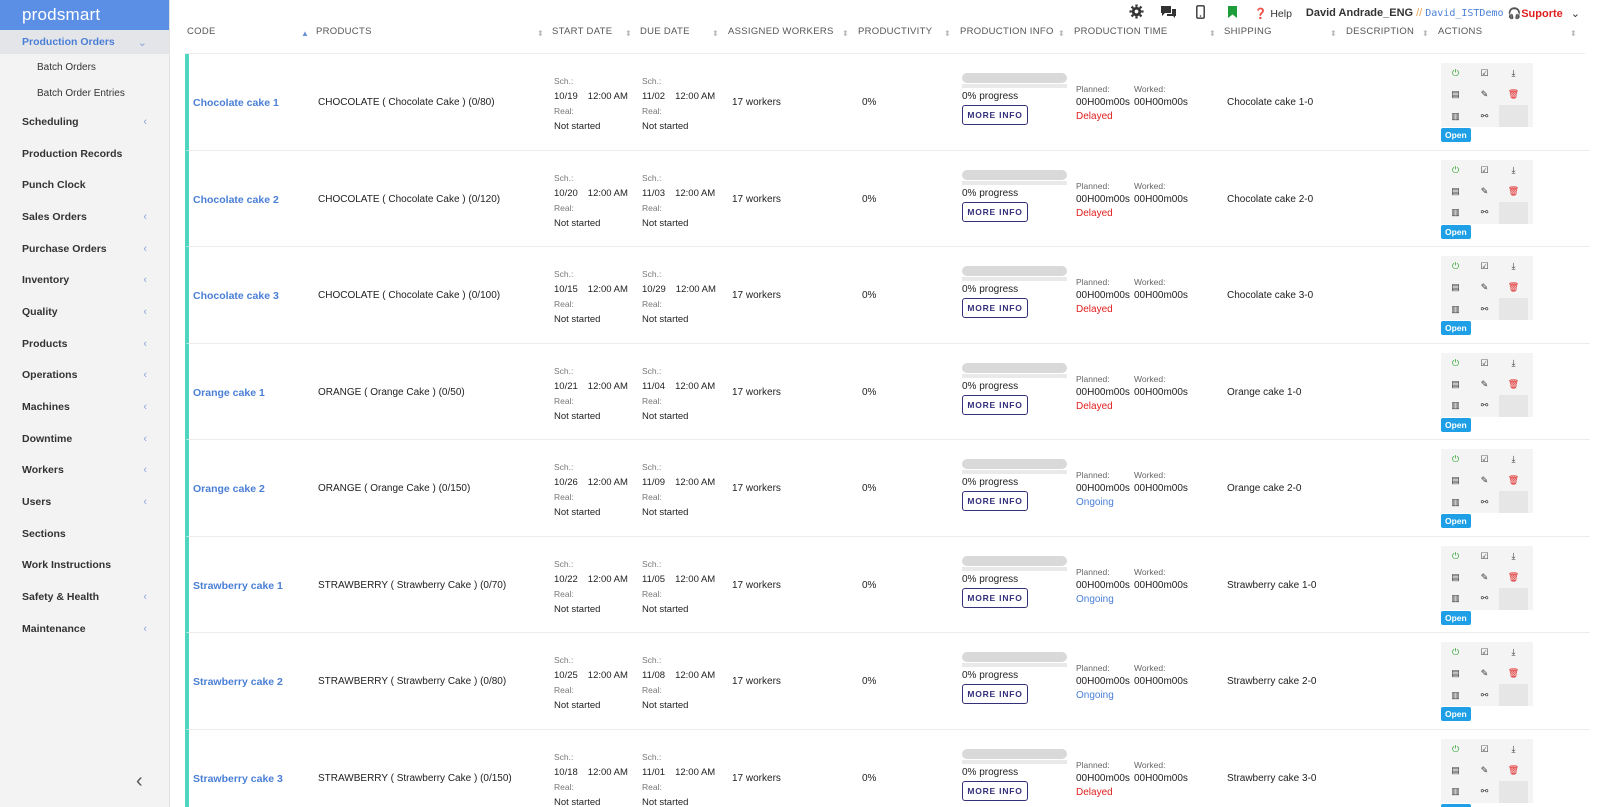  I want to click on bookmark-icon, so click(1232, 13).